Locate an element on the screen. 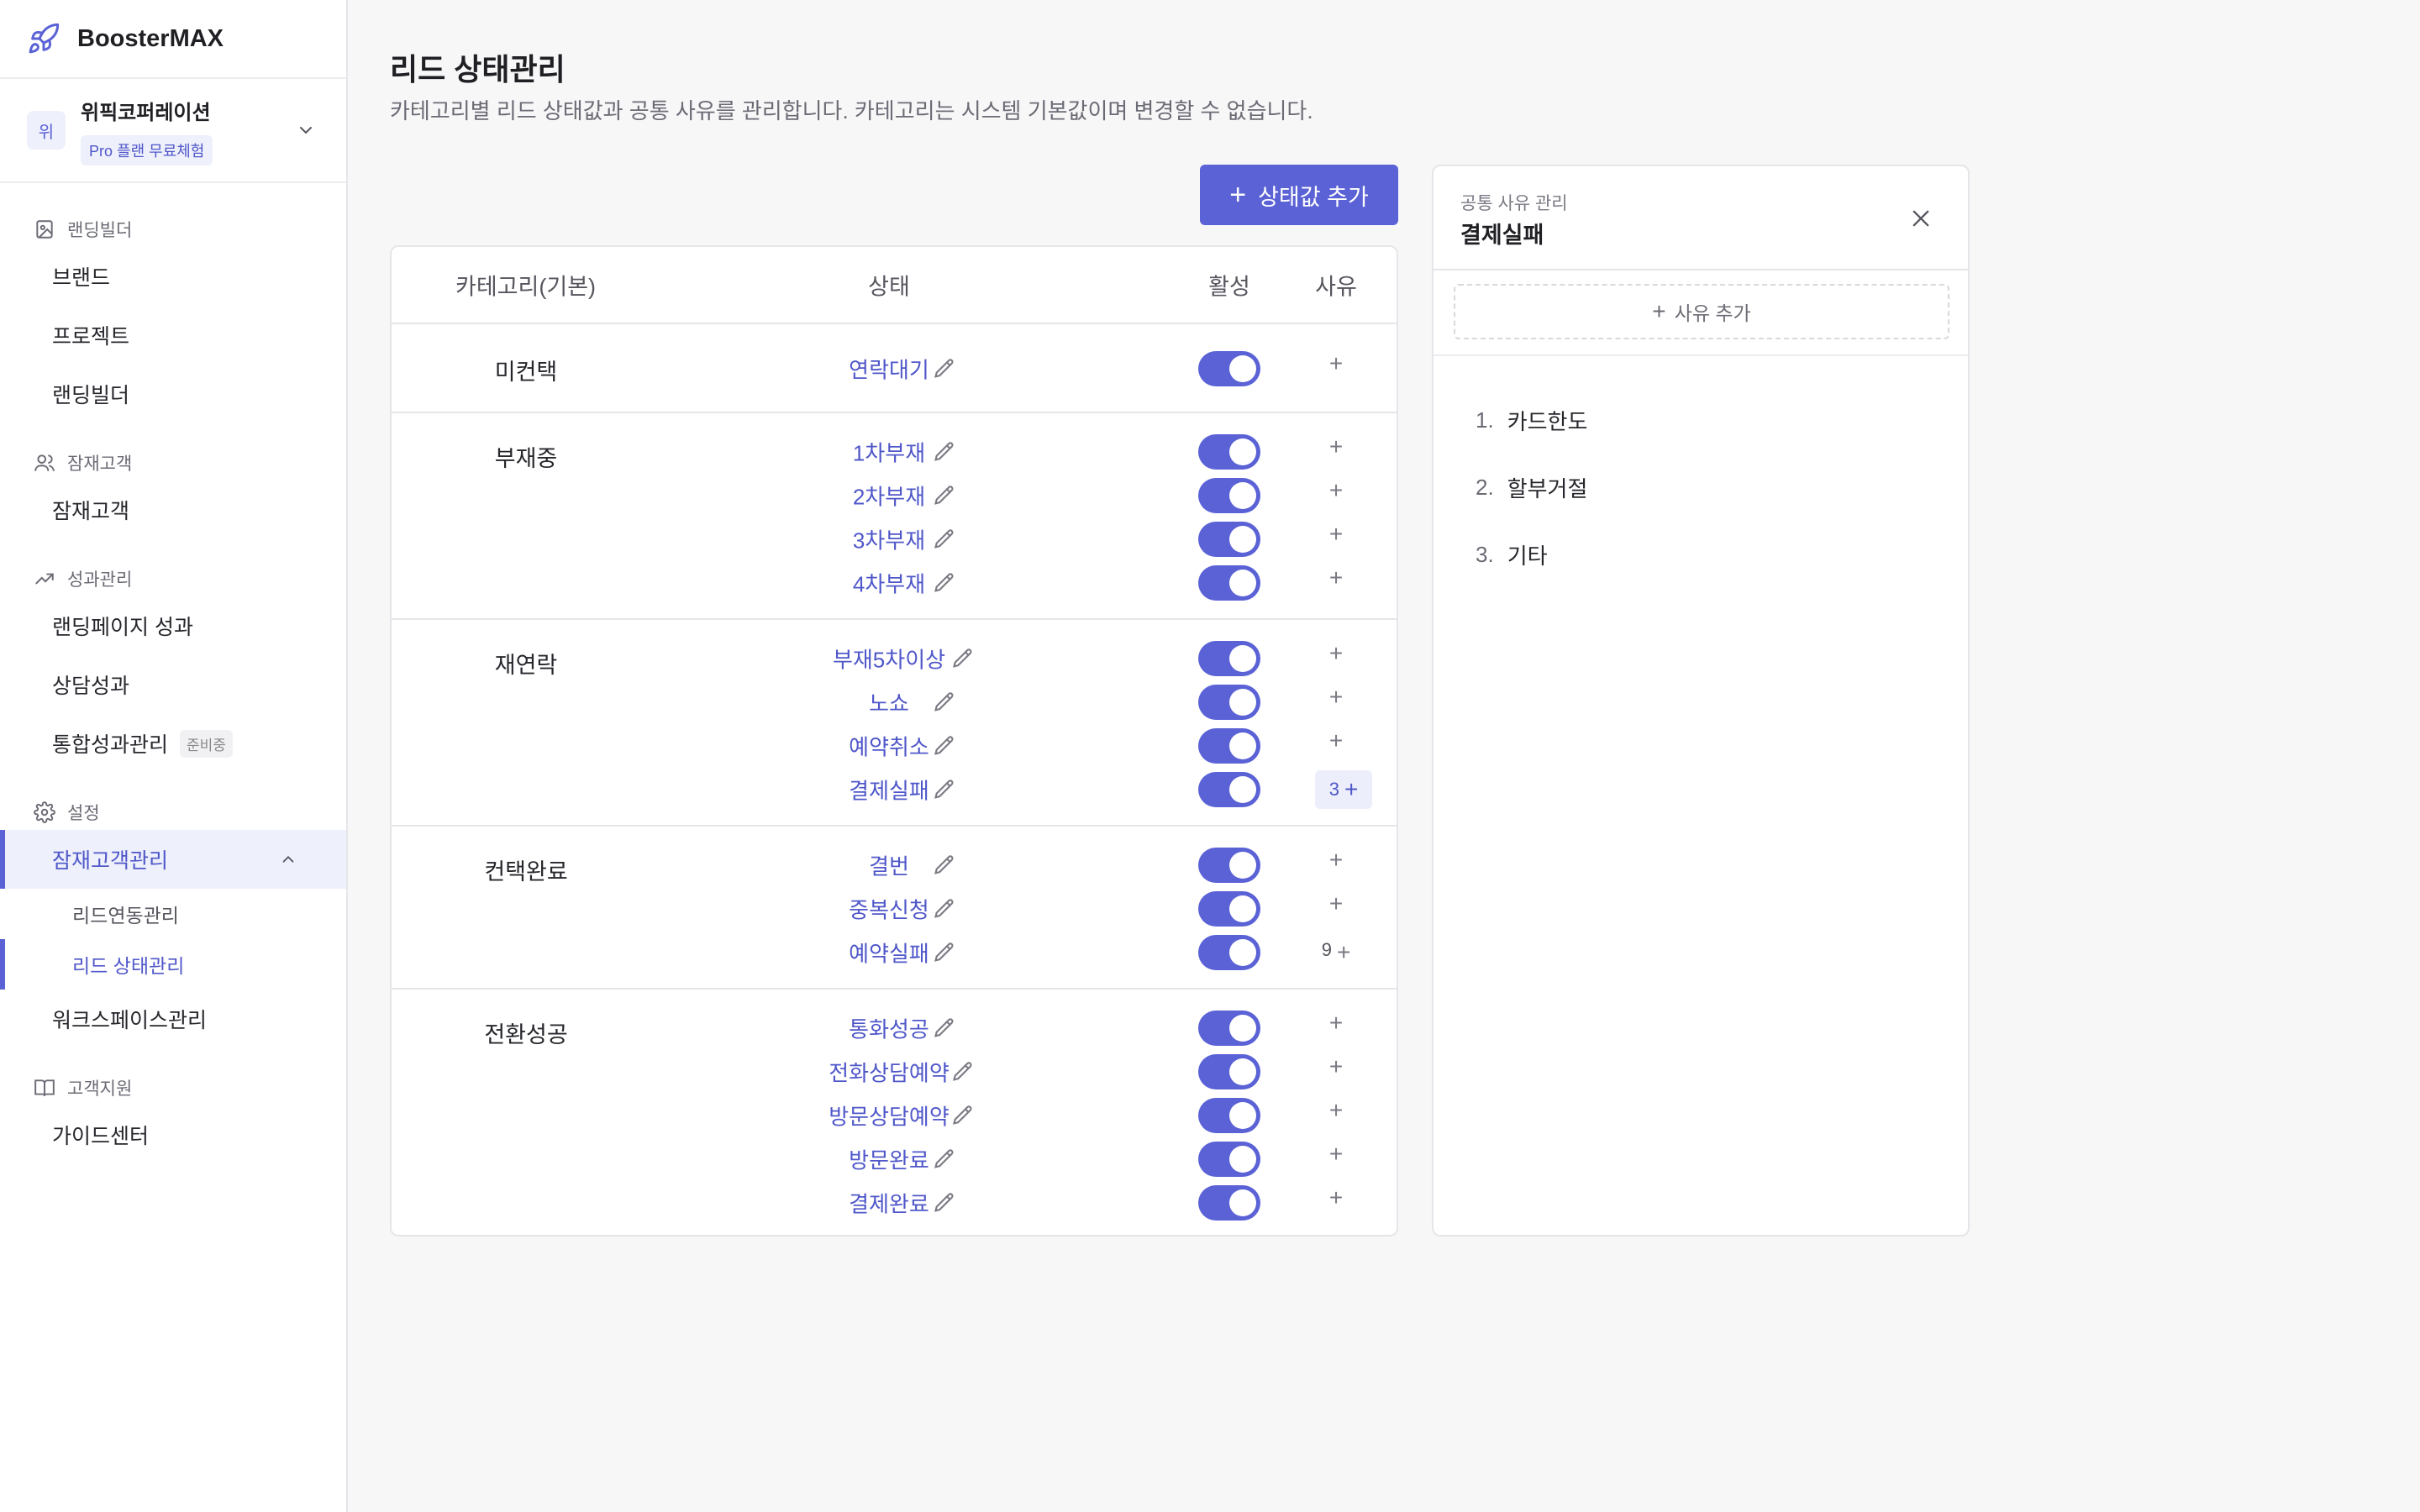 This screenshot has width=2420, height=1512. brand: BoosterMAX is located at coordinates (173, 39).